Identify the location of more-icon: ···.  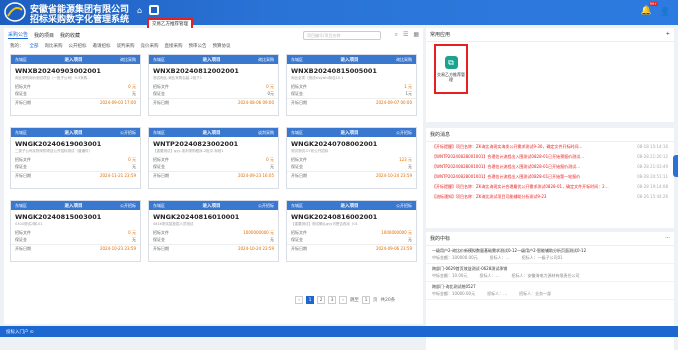
(667, 238).